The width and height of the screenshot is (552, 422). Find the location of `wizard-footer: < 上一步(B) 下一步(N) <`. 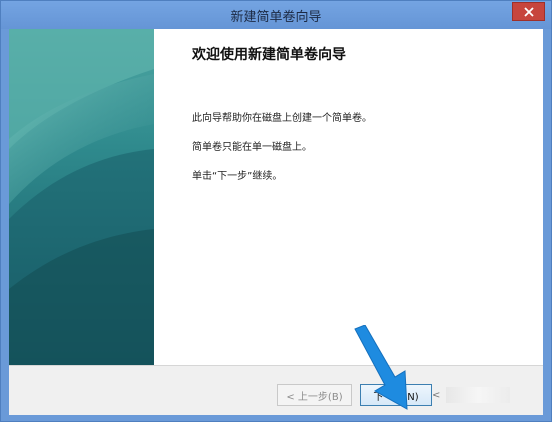

wizard-footer: < 上一步(B) 下一步(N) < is located at coordinates (276, 390).